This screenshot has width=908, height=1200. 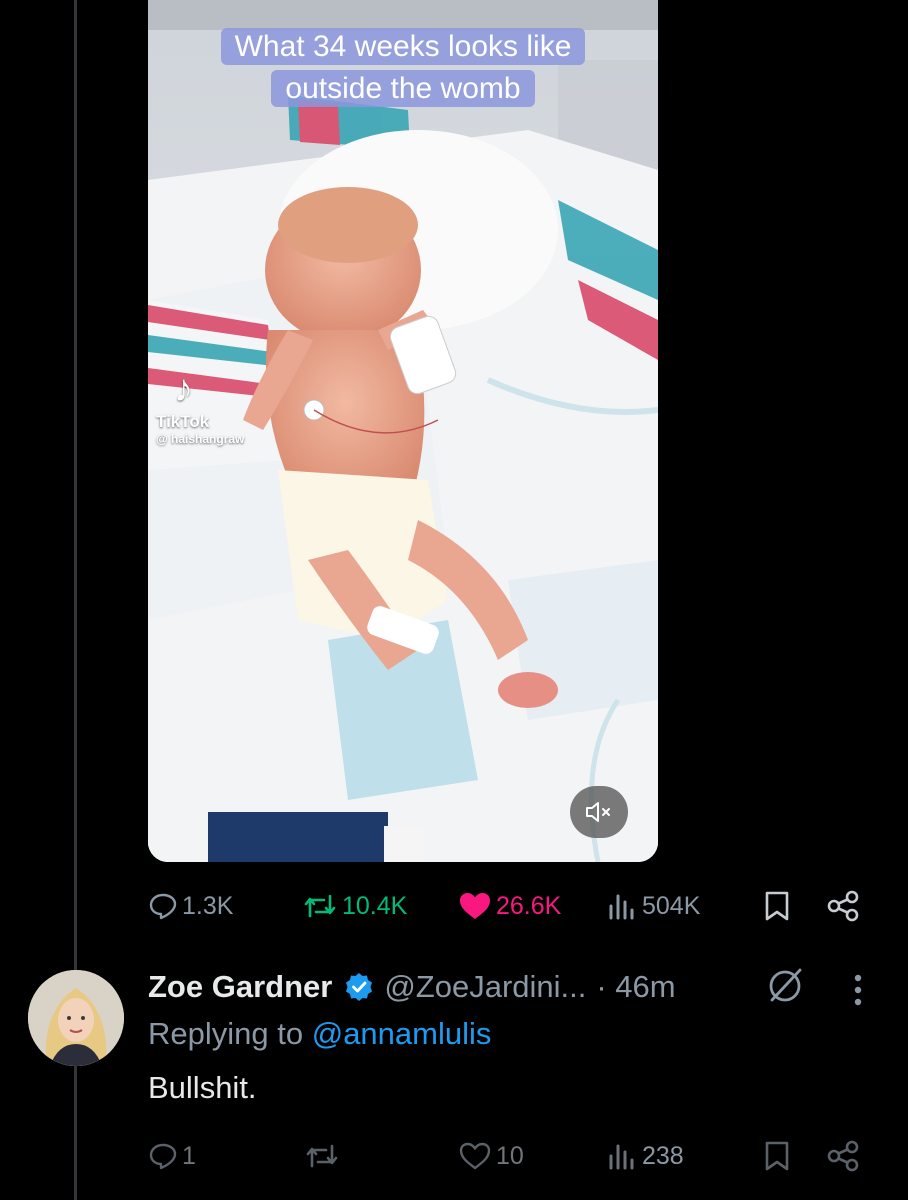 I want to click on like-count: 26.6K, so click(x=529, y=905).